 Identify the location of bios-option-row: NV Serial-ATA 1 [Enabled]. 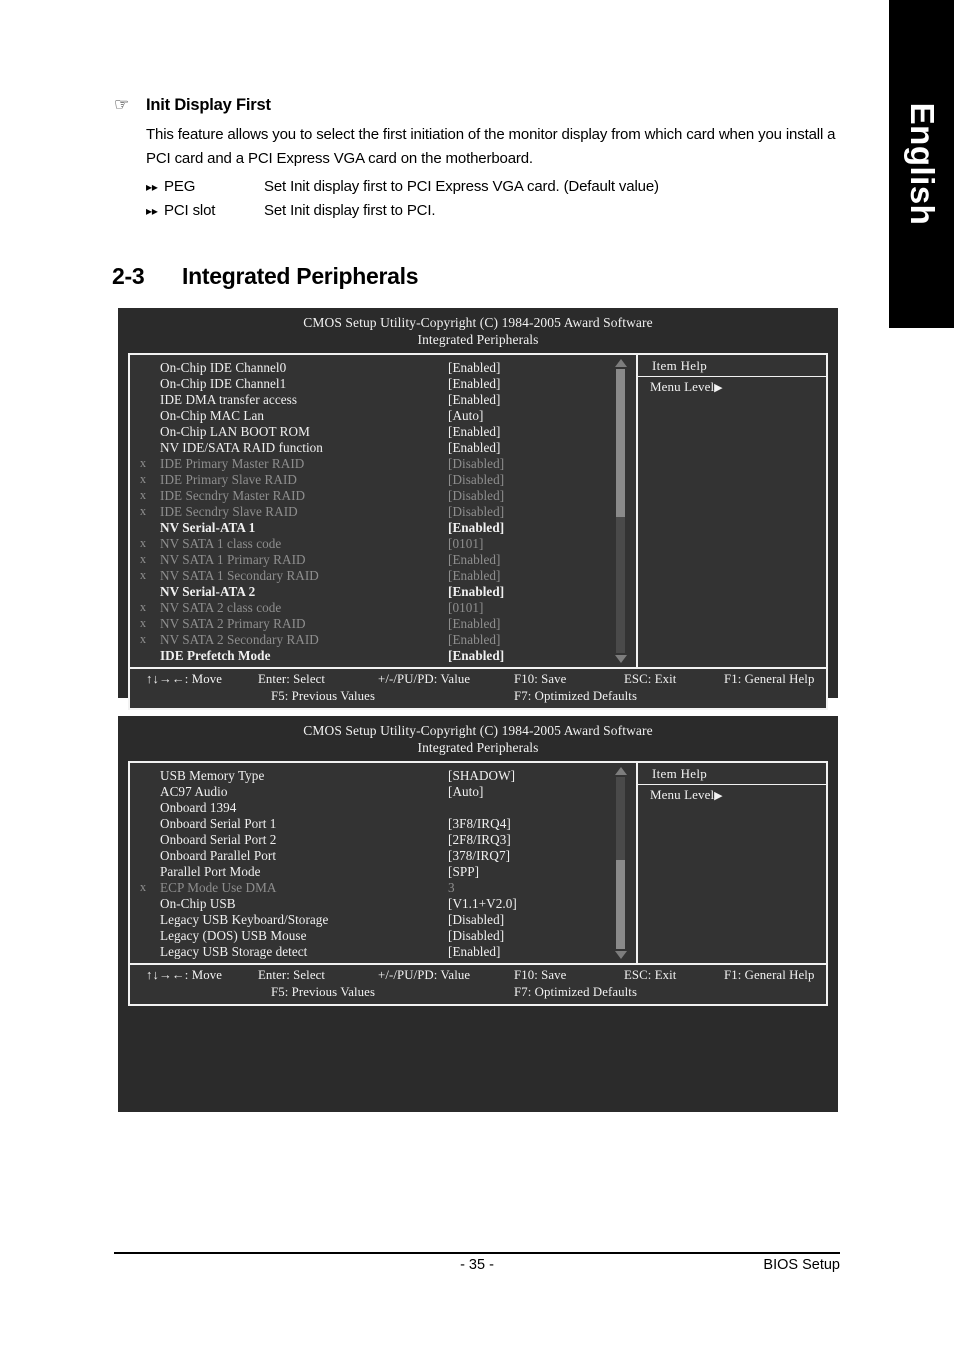
(383, 527).